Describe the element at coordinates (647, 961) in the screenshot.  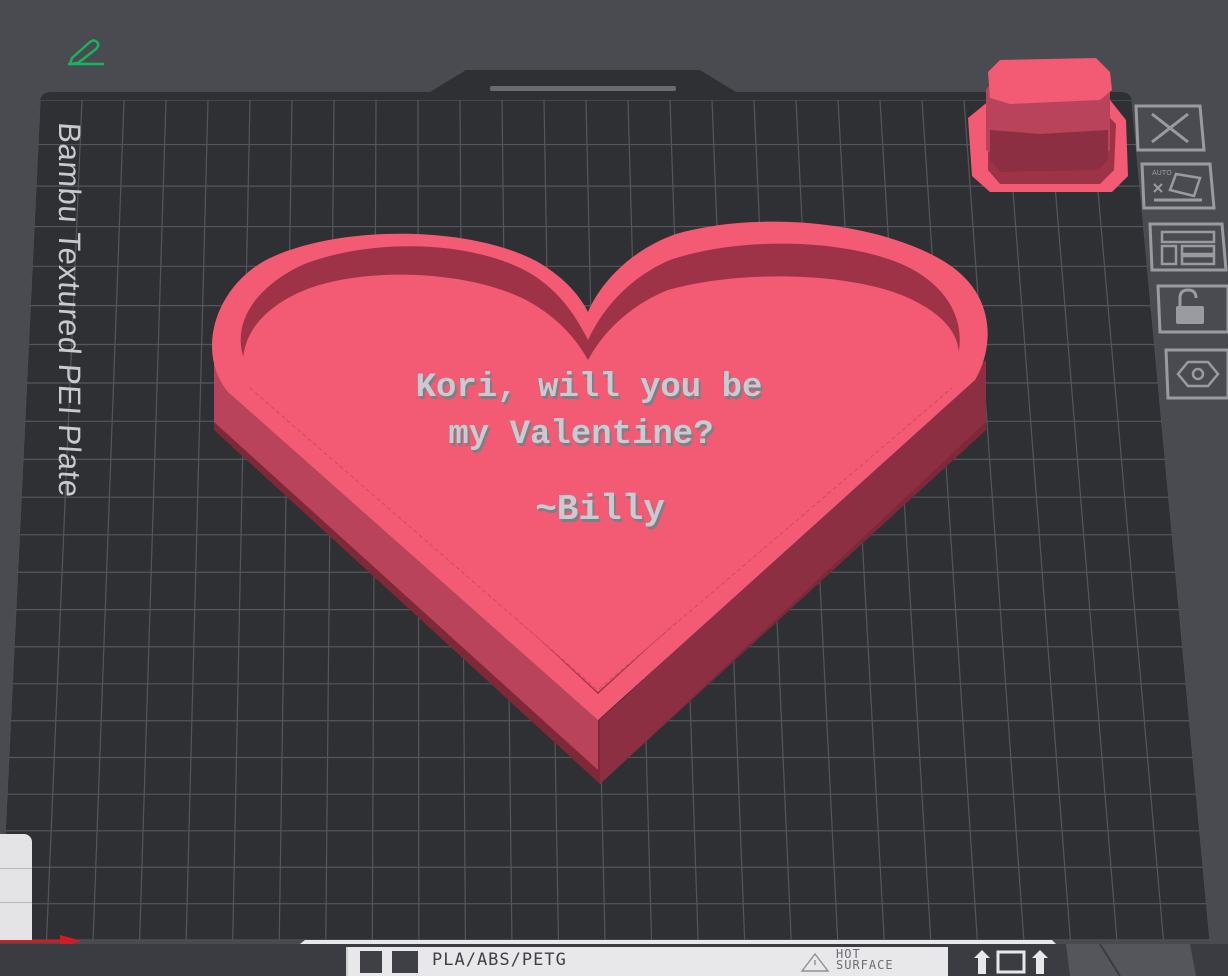
I see `plate-info-bar: PLA/ABS/PETG HOT SURFACE` at that location.